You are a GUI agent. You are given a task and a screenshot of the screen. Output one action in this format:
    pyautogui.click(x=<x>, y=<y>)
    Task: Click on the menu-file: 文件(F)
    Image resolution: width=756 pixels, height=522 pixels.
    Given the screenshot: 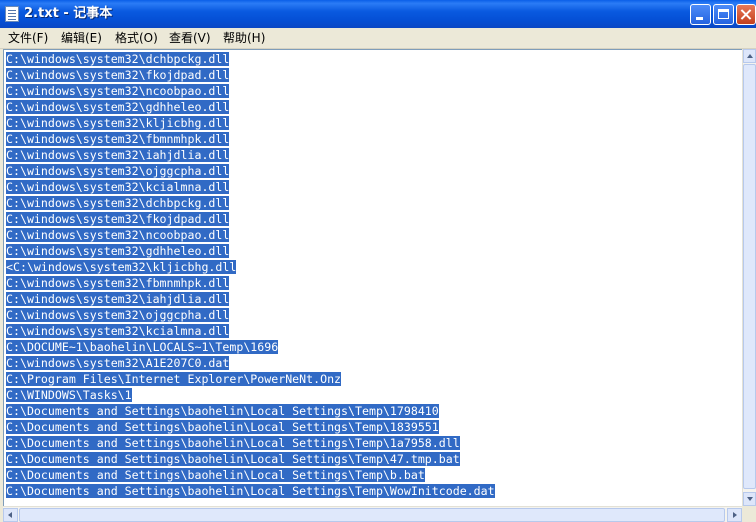 What is the action you would take?
    pyautogui.click(x=28, y=38)
    